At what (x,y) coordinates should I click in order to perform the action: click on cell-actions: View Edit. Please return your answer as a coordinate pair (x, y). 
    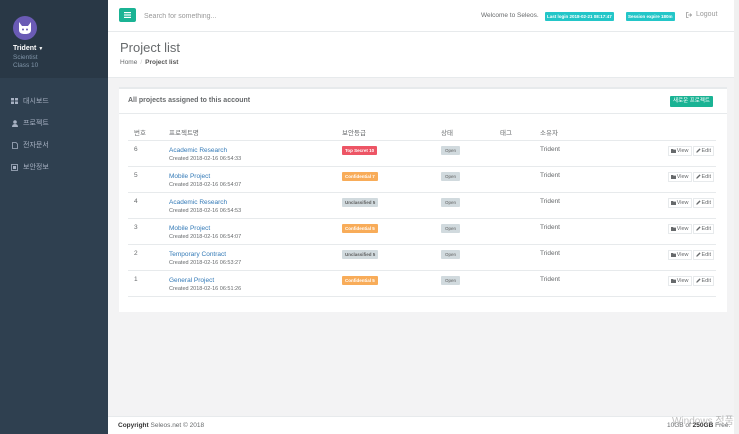
    Looking at the image, I should click on (681, 283).